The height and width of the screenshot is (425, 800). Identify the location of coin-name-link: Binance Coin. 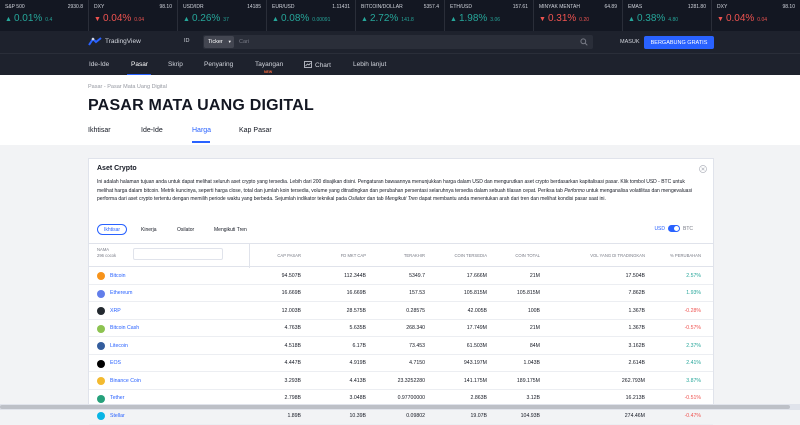
(125, 381).